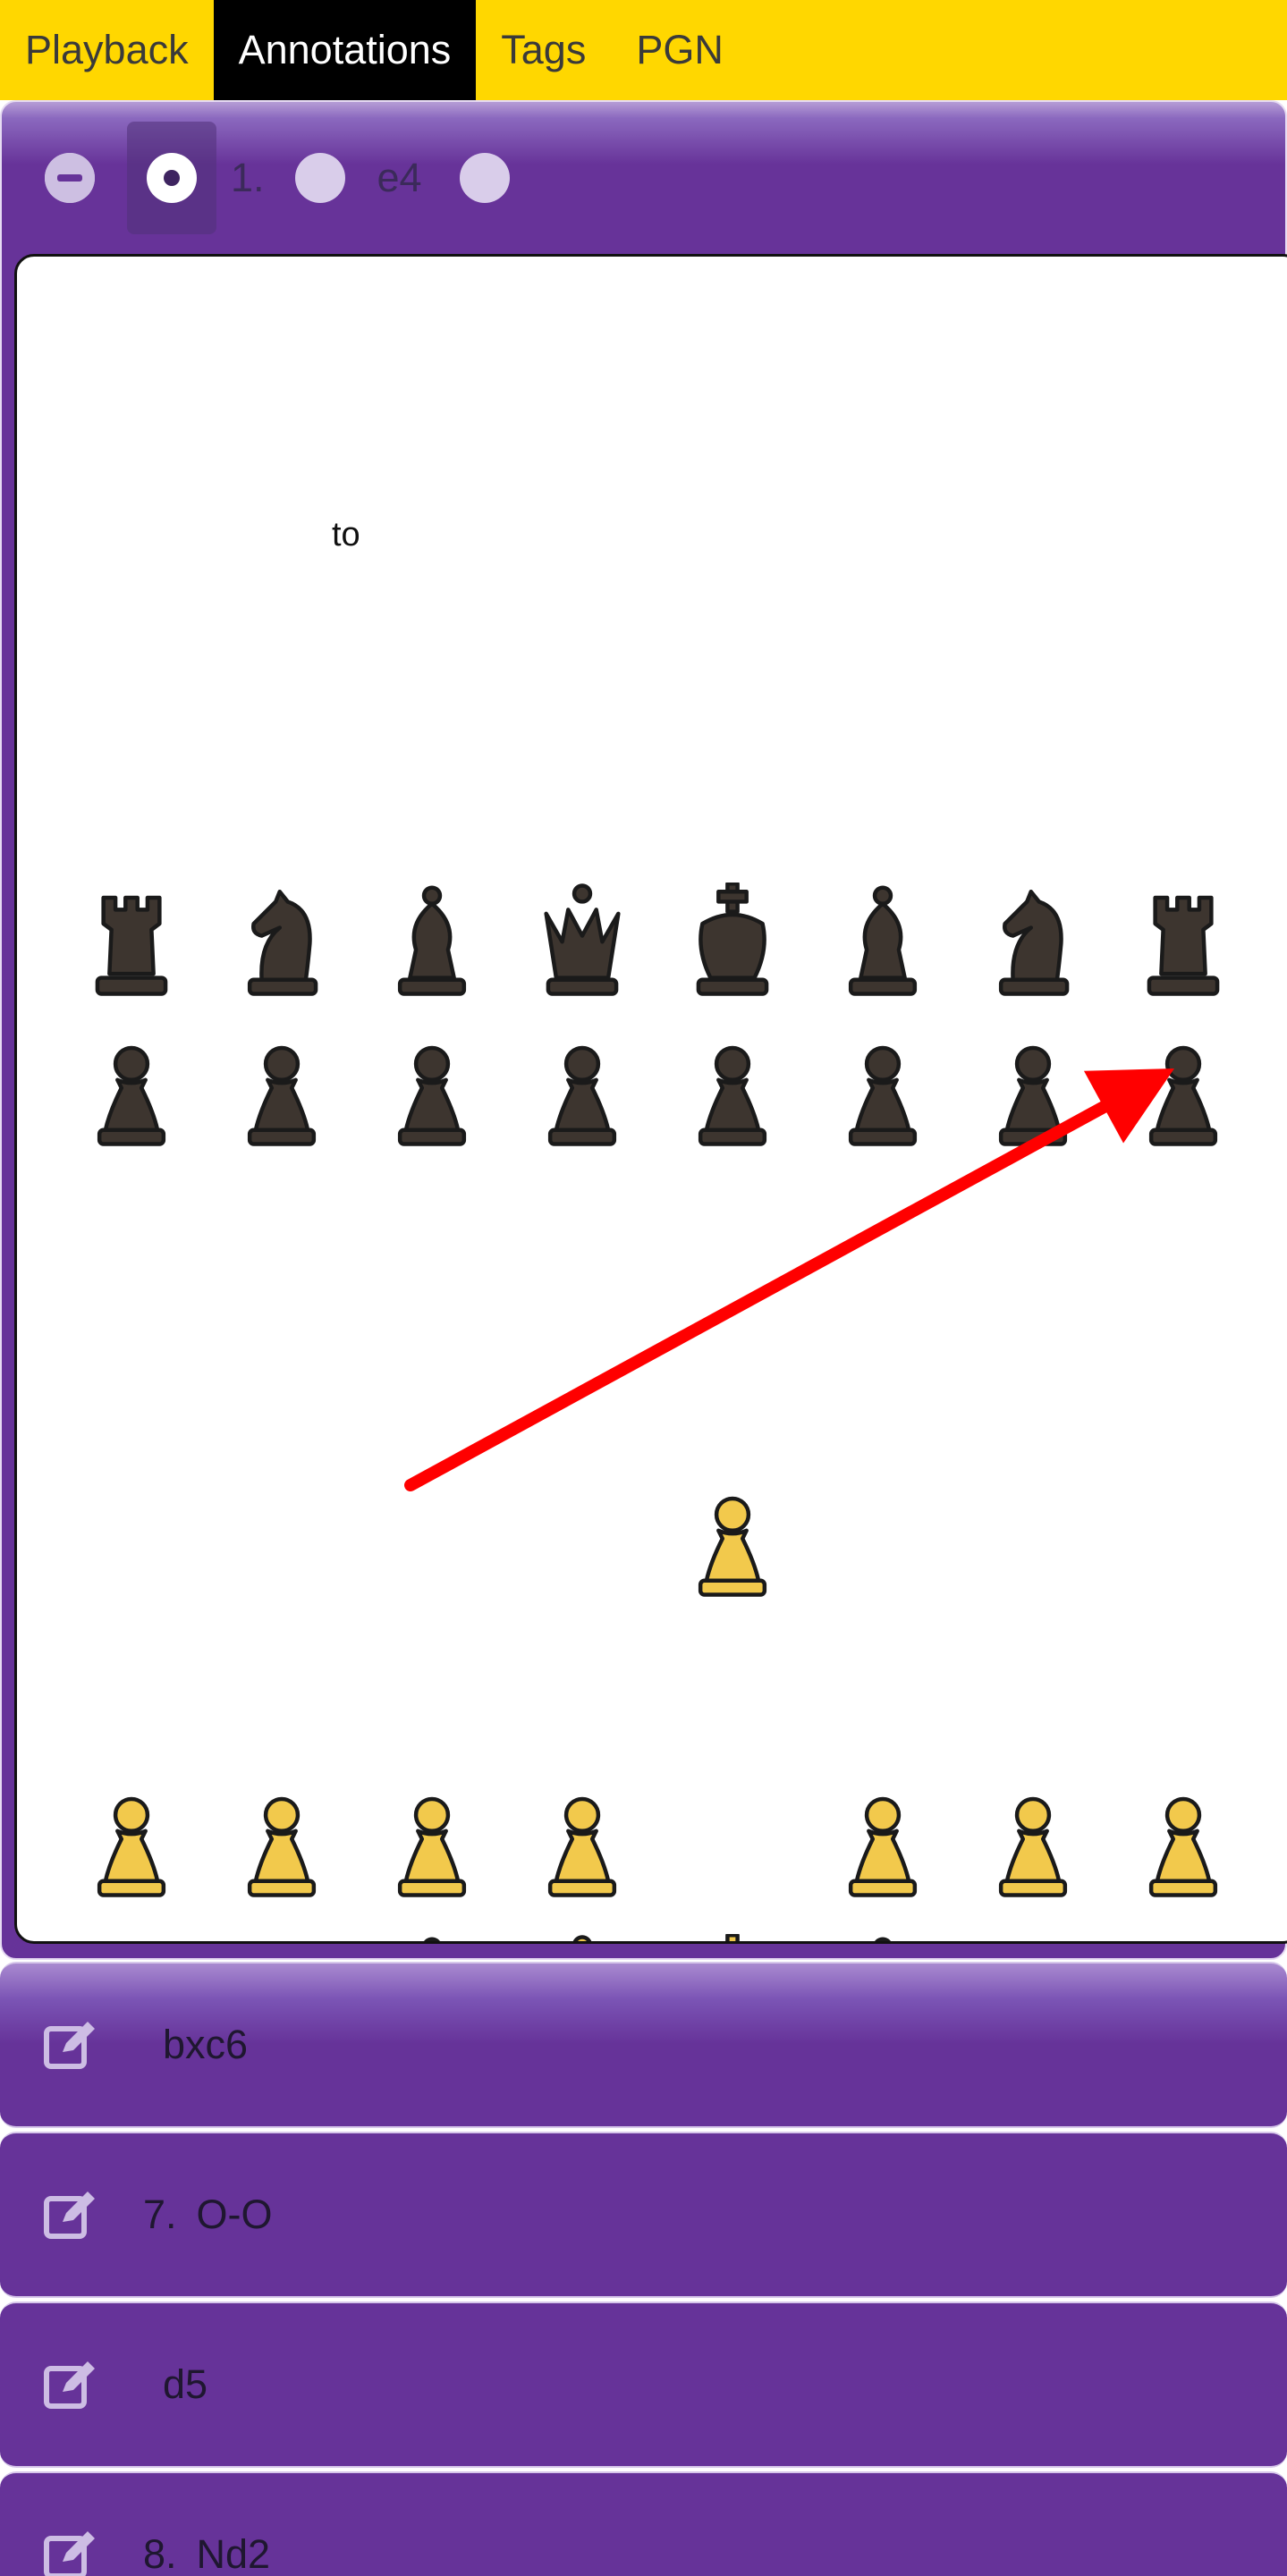 Image resolution: width=1287 pixels, height=2576 pixels. Describe the element at coordinates (582, 1928) in the screenshot. I see `white-queen-icon` at that location.